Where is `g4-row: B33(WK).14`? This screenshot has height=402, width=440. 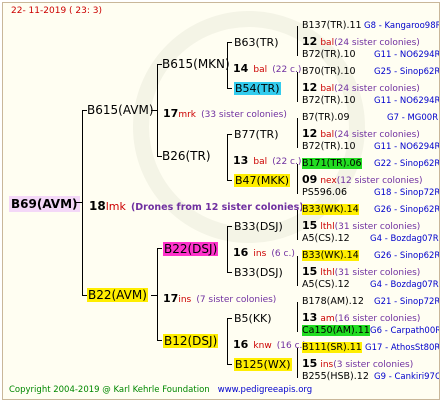
g4-row: B33(WK).14 is located at coordinates (330, 209).